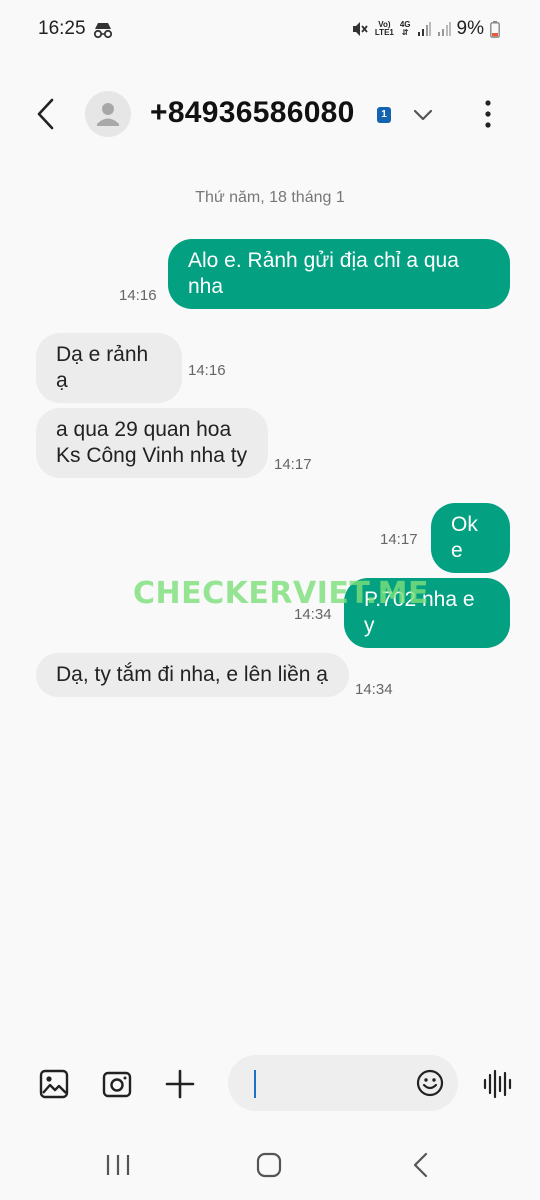 Image resolution: width=540 pixels, height=1200 pixels. Describe the element at coordinates (109, 368) in the screenshot. I see `message-bubble-incoming: Dạ e rảnh ạ` at that location.